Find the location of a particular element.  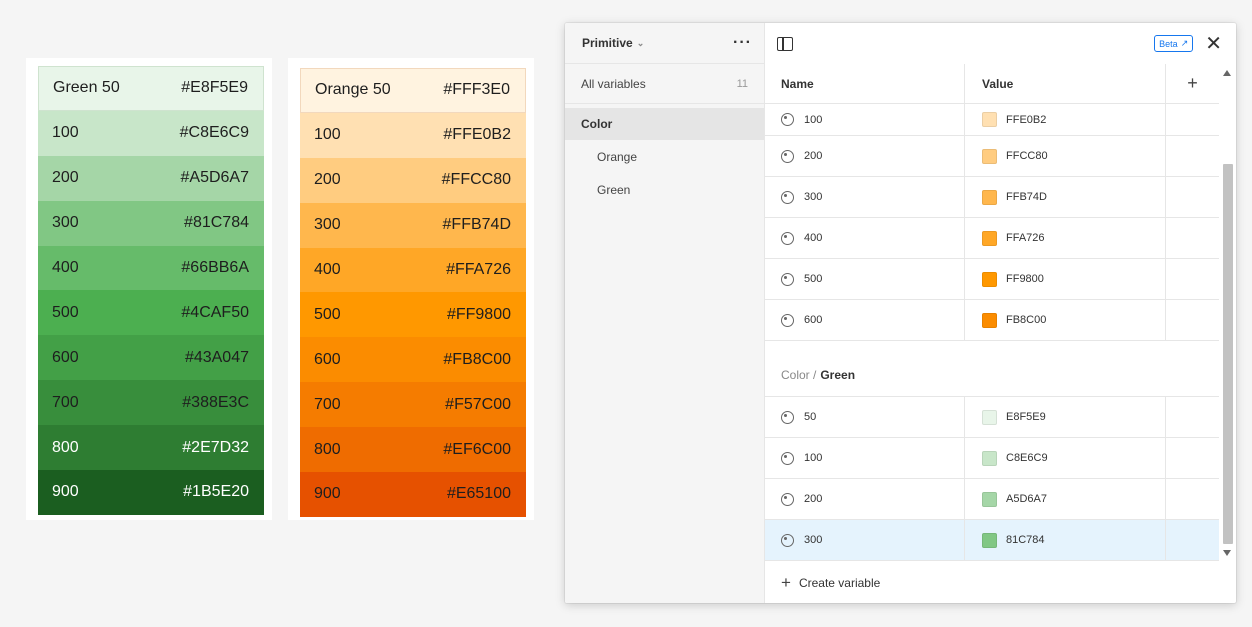

swatch-hex: #FFCC80 is located at coordinates (476, 180).